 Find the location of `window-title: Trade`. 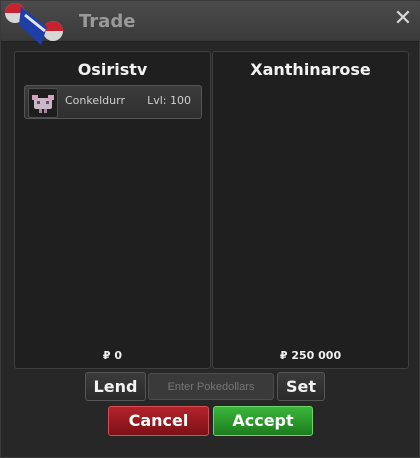

window-title: Trade is located at coordinates (107, 21).